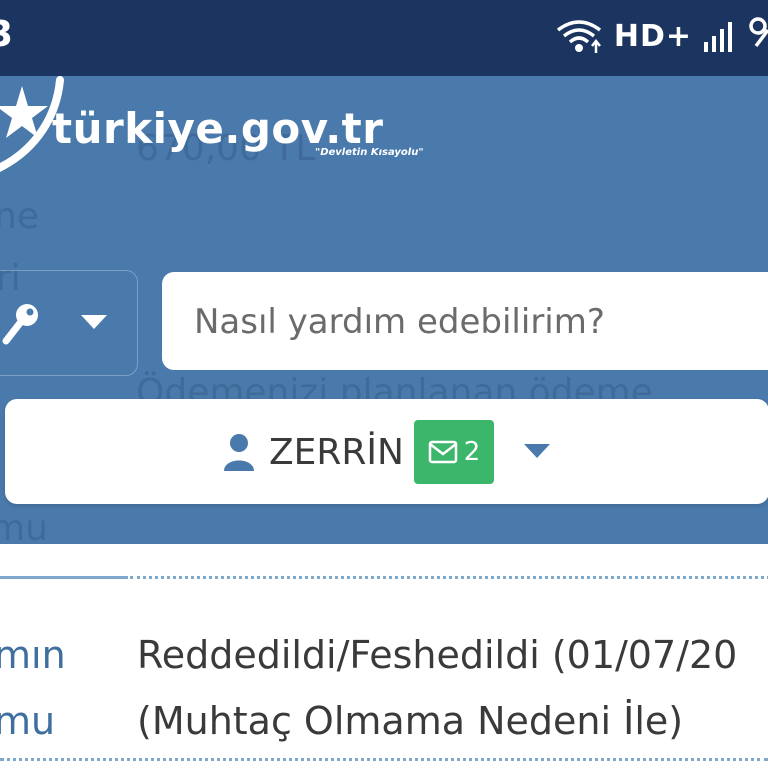 The height and width of the screenshot is (768, 768). I want to click on signal-icon, so click(718, 37).